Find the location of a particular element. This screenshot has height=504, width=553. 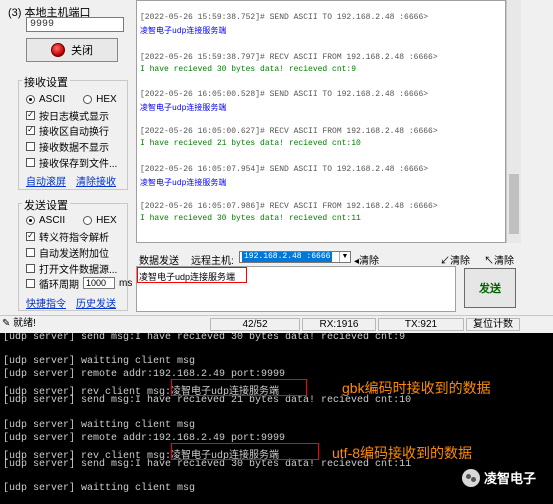

recv-opt-wrap: ✓ 接收区自动换行 is located at coordinates (67, 131).